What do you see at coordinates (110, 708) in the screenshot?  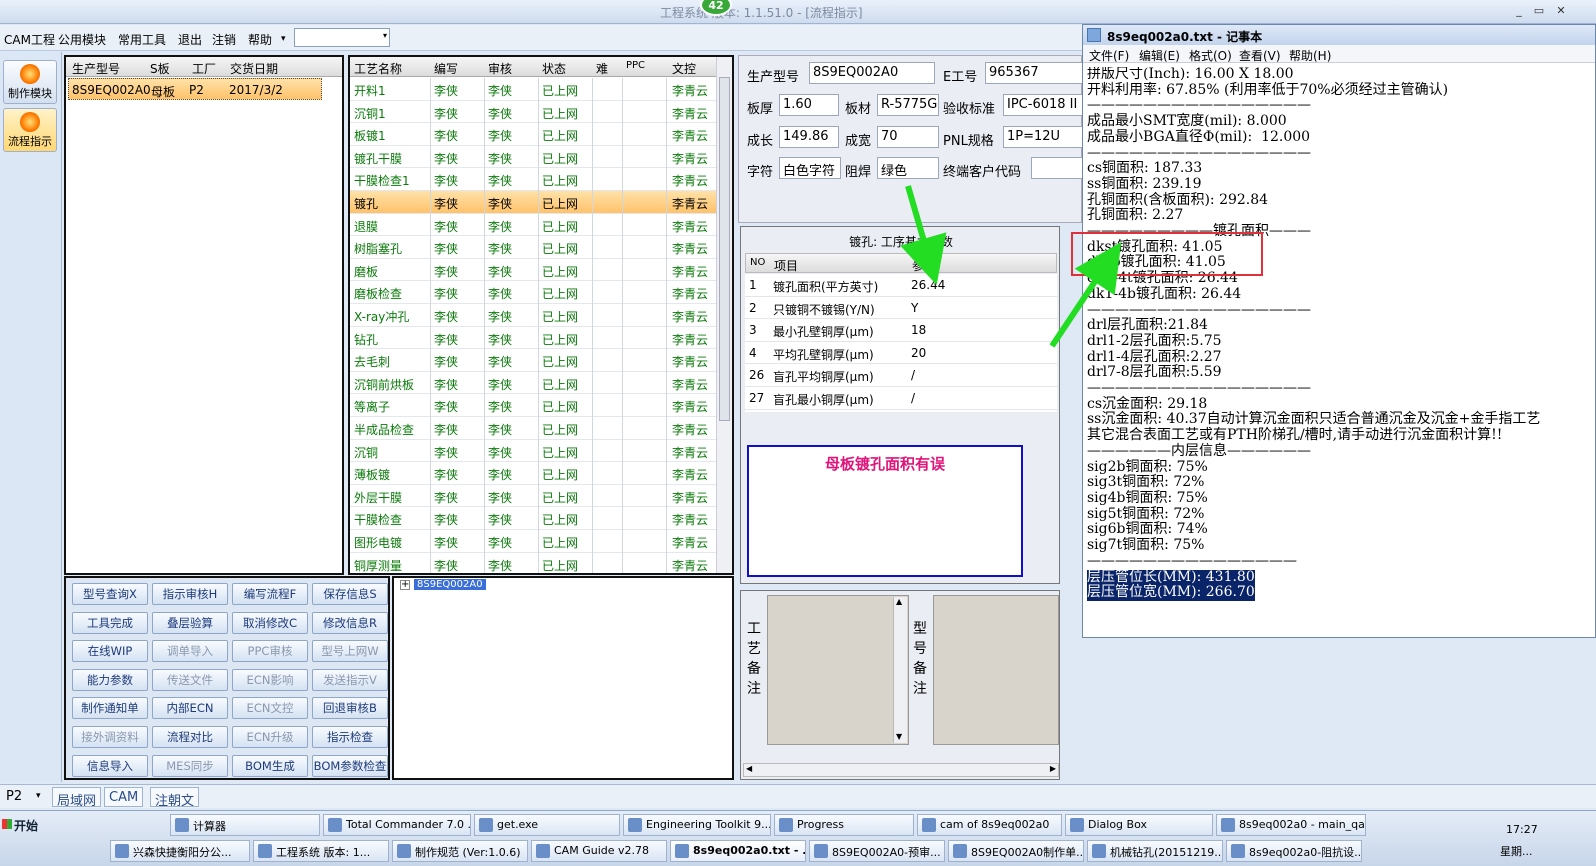 I see `function-button: 制作通知单` at bounding box center [110, 708].